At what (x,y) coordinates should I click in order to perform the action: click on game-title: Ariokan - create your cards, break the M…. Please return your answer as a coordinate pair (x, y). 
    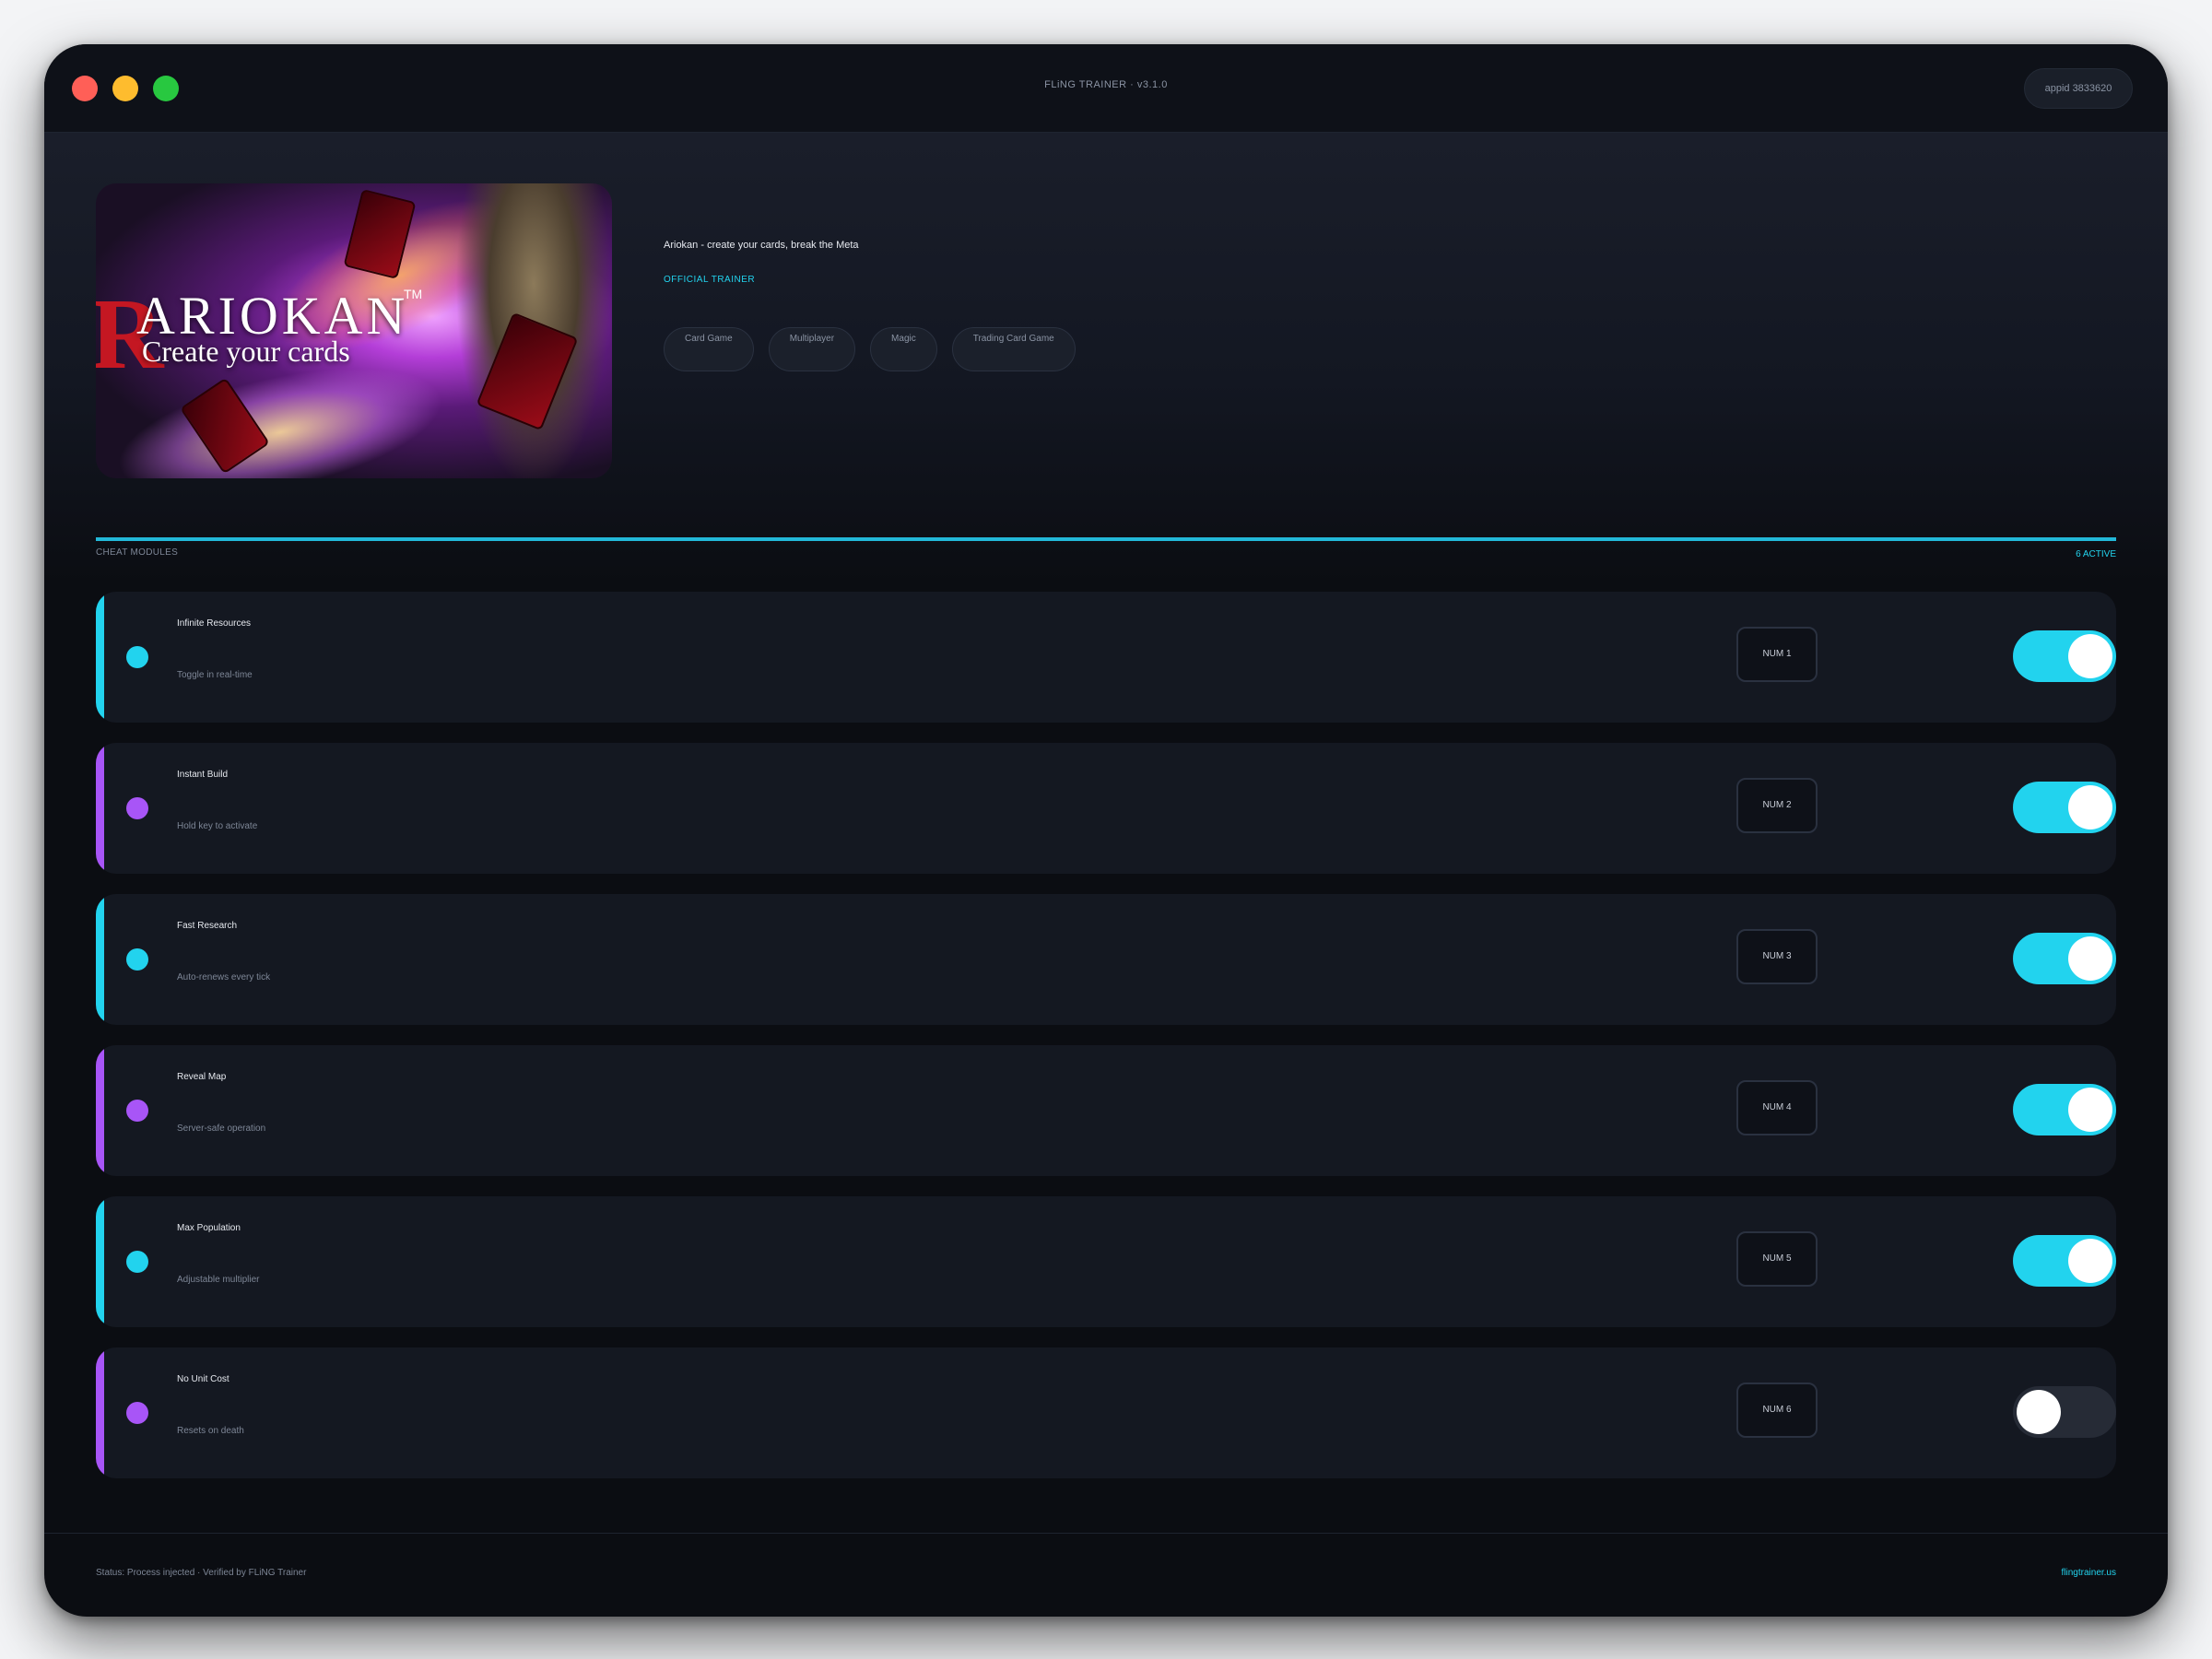
    Looking at the image, I should click on (761, 245).